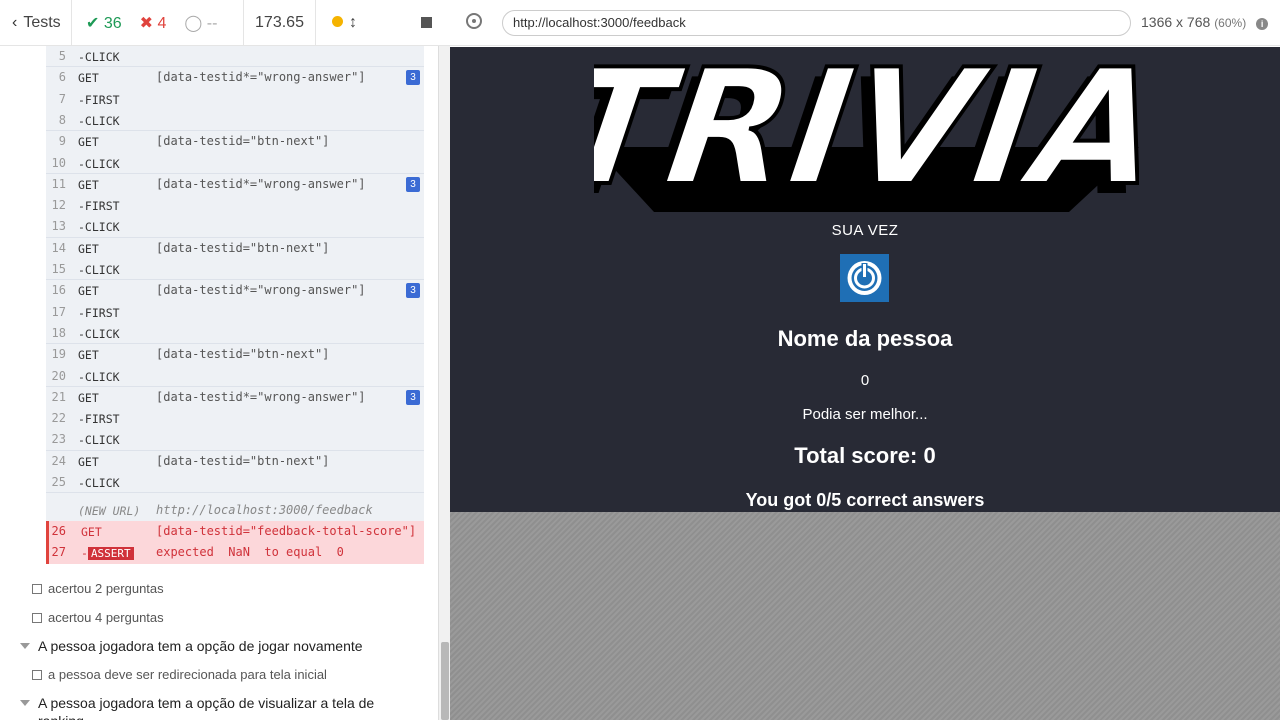 The height and width of the screenshot is (720, 1280). I want to click on command-number: 15, so click(58, 269).